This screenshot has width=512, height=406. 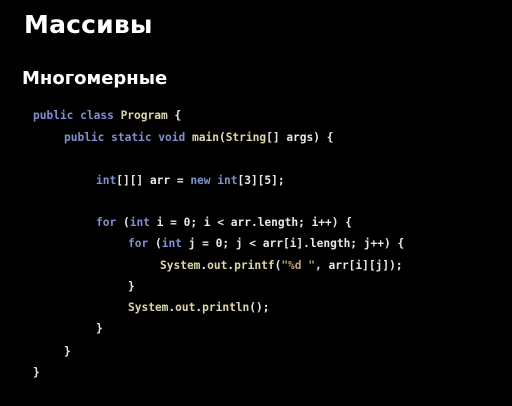 I want to click on code-token: String, so click(x=246, y=137).